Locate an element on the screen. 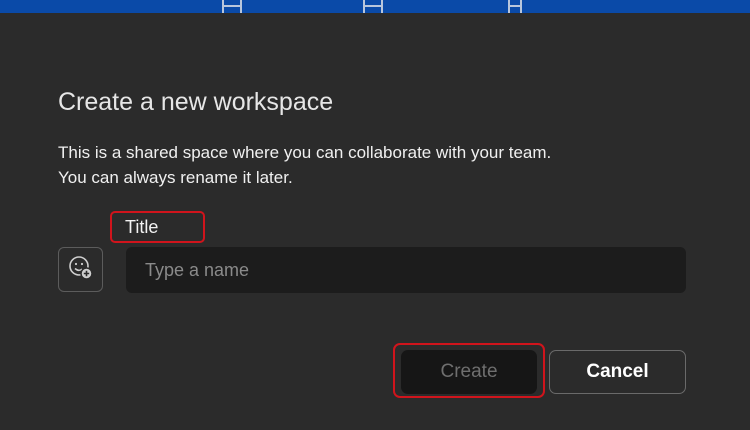  dialog-title: Create a new workspace is located at coordinates (196, 102).